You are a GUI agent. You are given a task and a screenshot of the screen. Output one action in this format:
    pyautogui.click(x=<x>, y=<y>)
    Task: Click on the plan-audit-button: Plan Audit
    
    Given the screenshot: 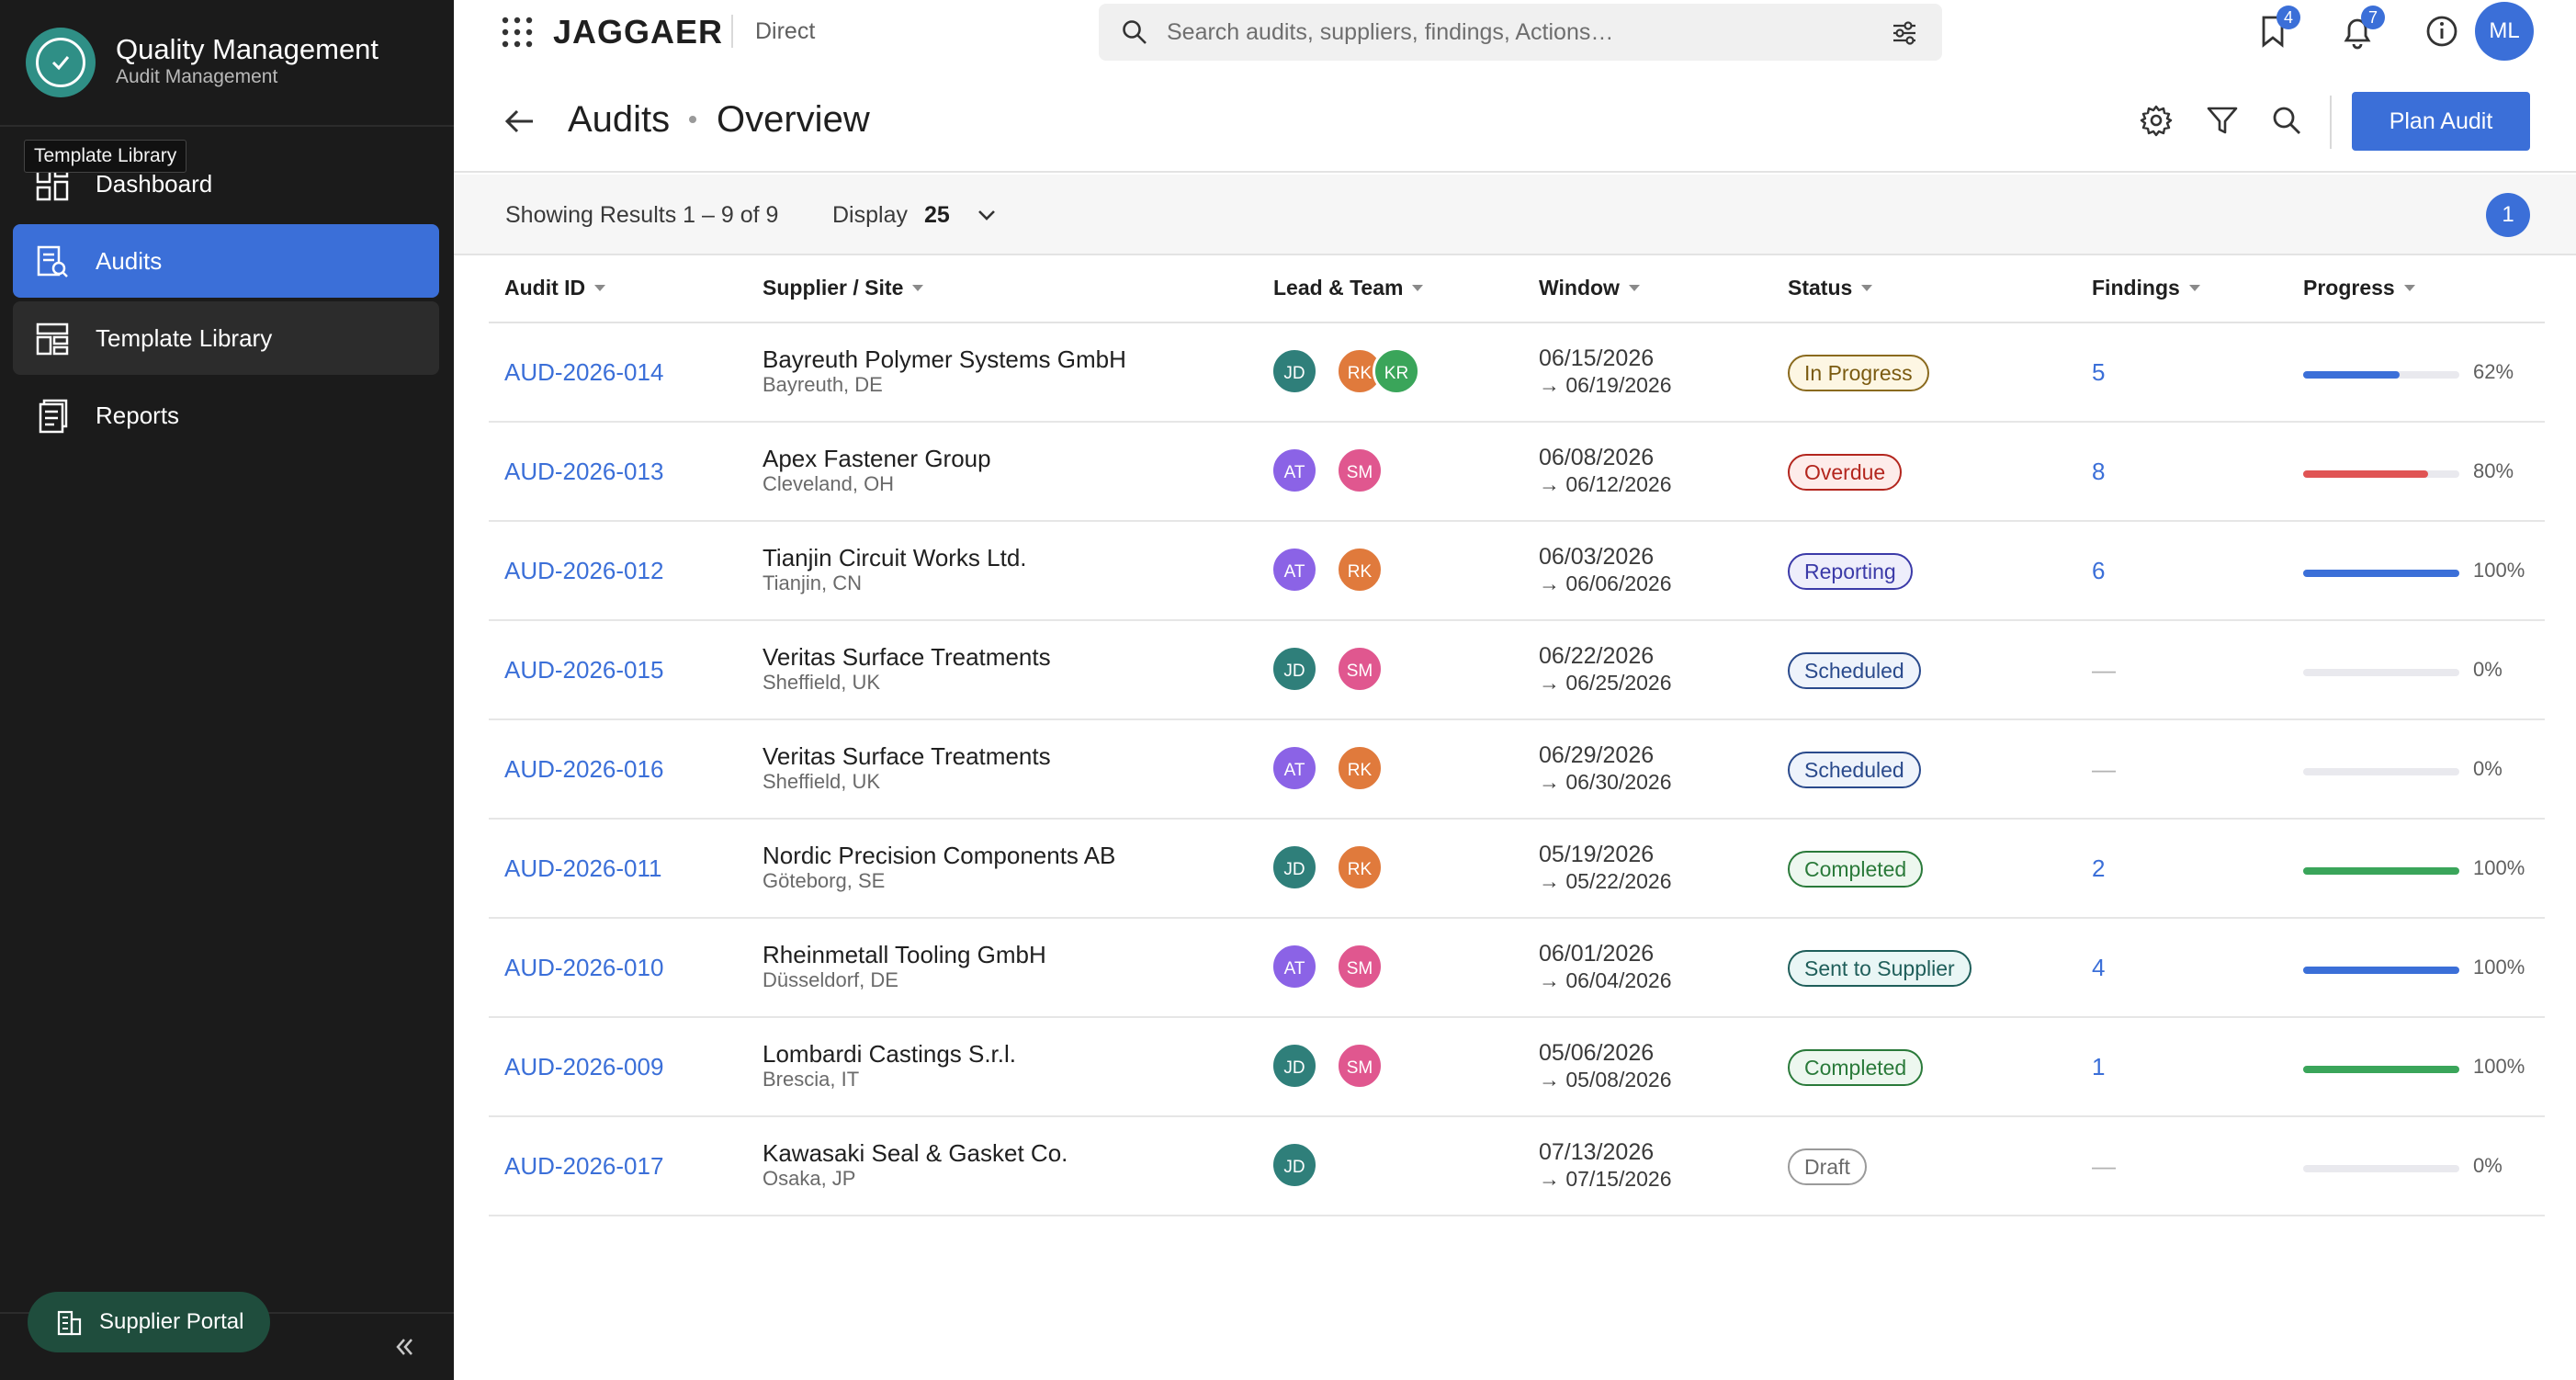 What is the action you would take?
    pyautogui.click(x=2441, y=121)
    